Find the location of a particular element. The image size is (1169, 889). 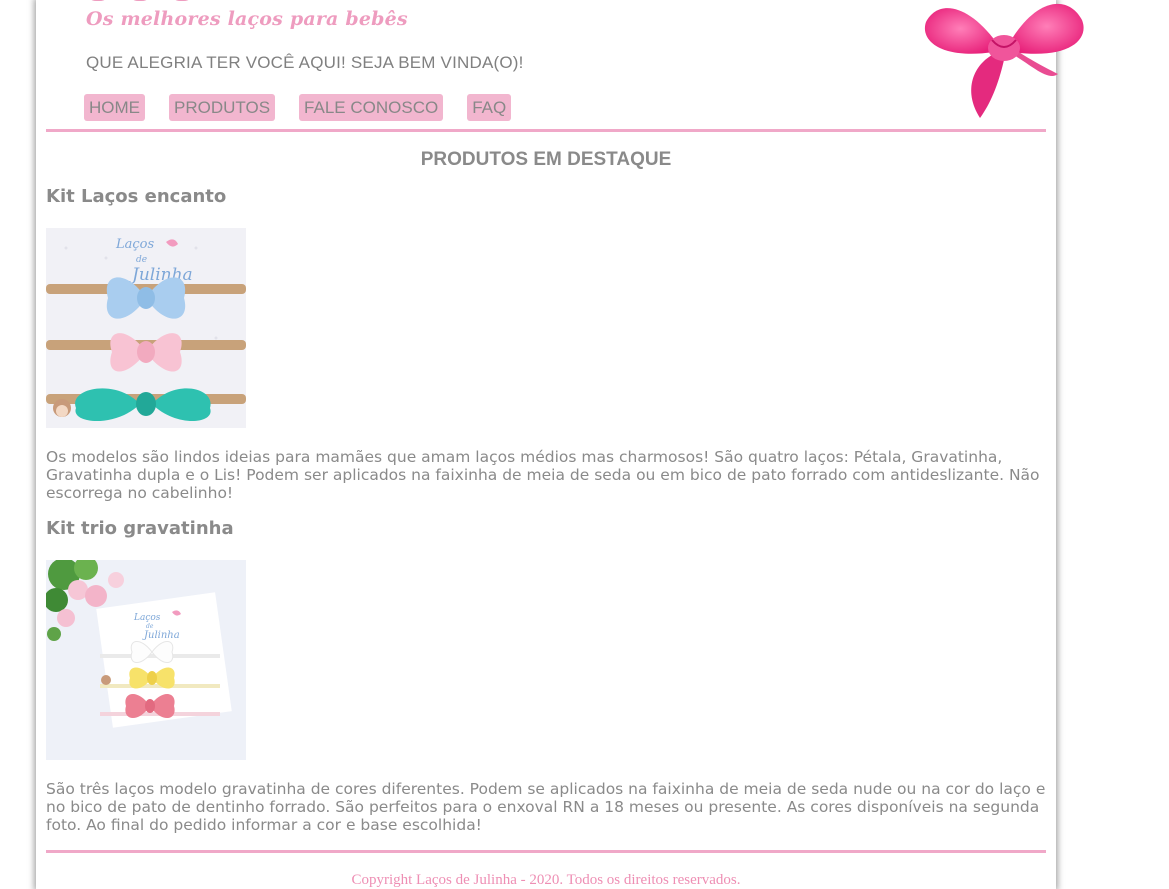

footer-divider is located at coordinates (546, 851).